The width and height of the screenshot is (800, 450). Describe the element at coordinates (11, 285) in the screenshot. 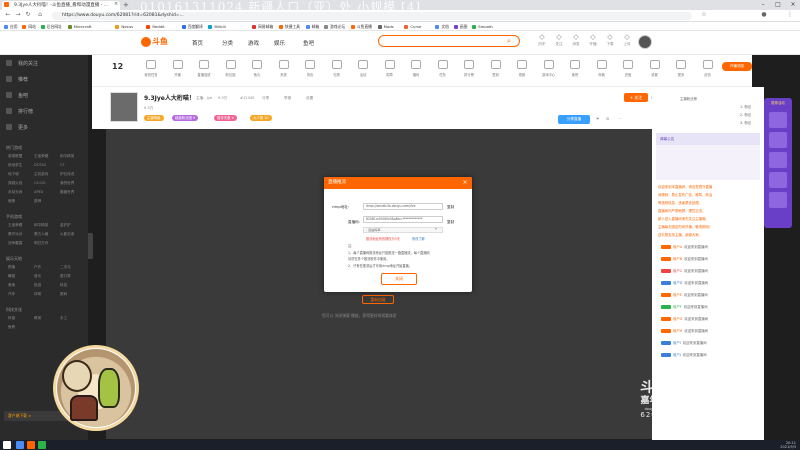

I see `sidebar-category-item: 美食` at that location.